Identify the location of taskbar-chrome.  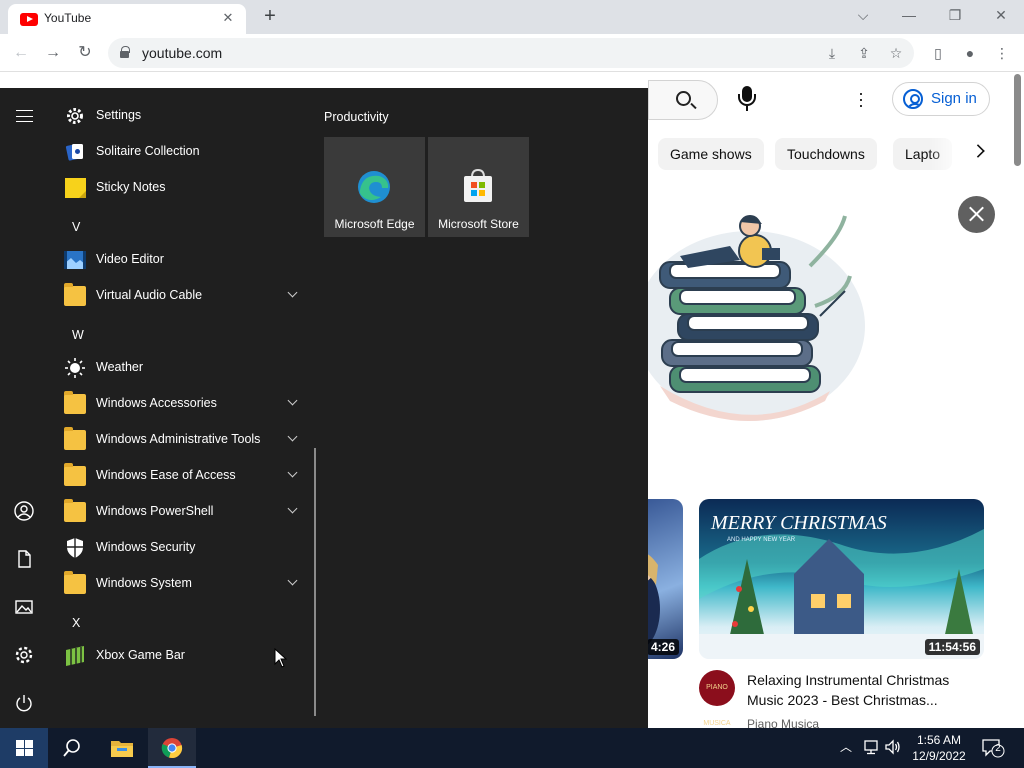
(172, 748).